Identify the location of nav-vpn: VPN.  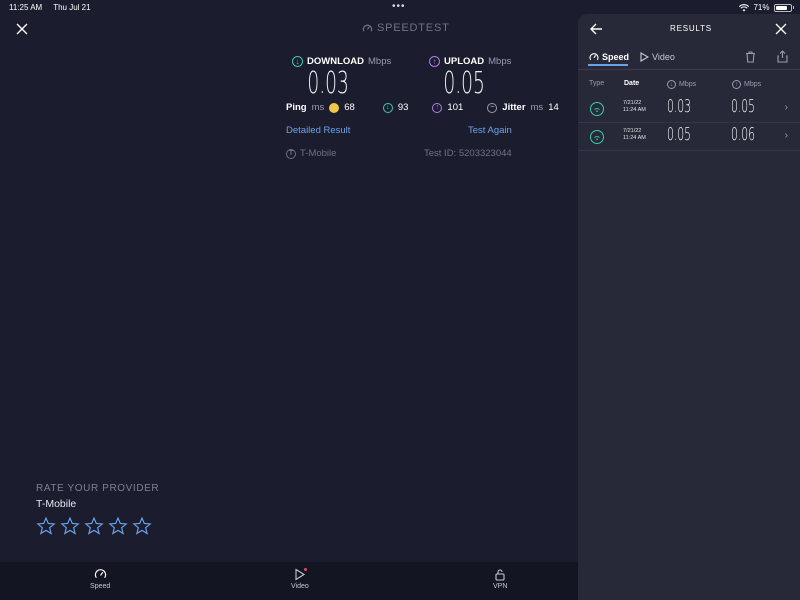
(500, 579).